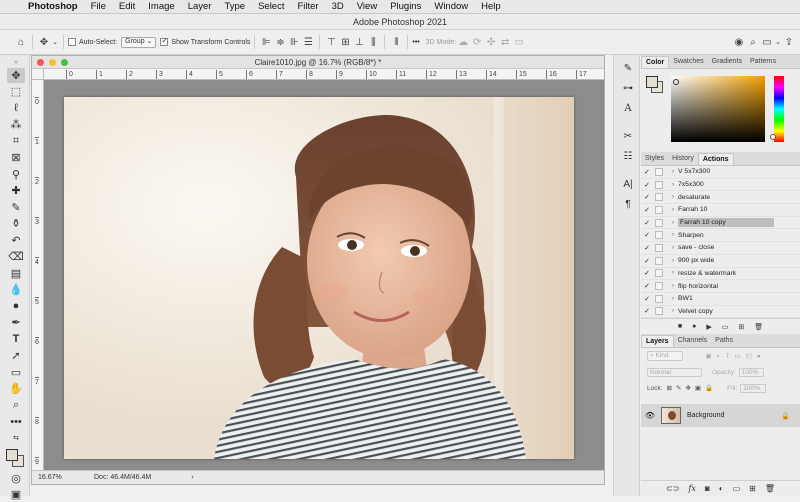  I want to click on opacity-input: 100%, so click(751, 372).